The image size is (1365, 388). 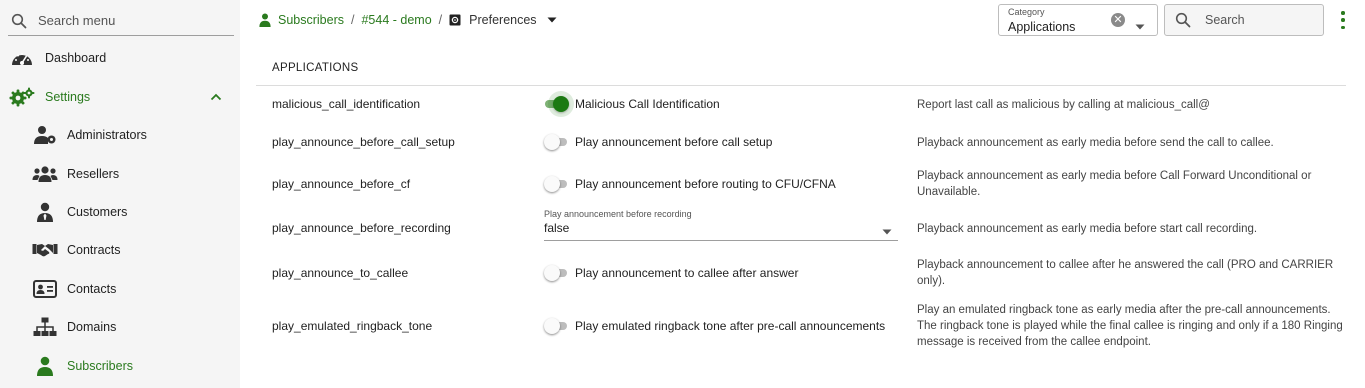 I want to click on preferences-gear-icon, so click(x=455, y=20).